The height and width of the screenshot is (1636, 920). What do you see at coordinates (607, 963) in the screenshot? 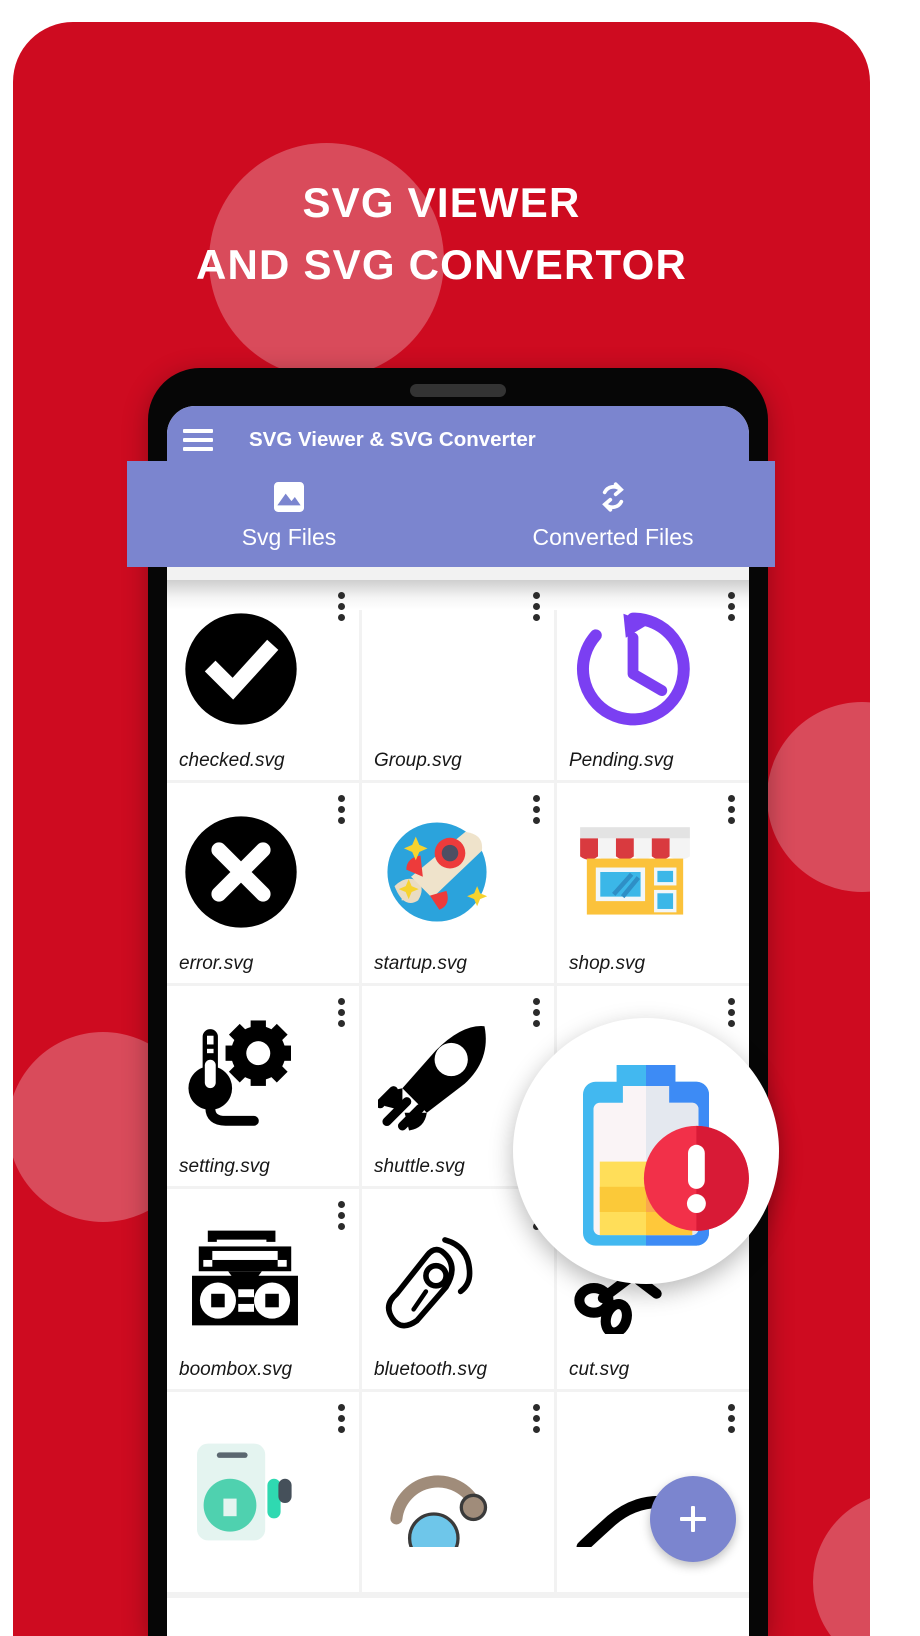
I see `file-name: shop.svg` at bounding box center [607, 963].